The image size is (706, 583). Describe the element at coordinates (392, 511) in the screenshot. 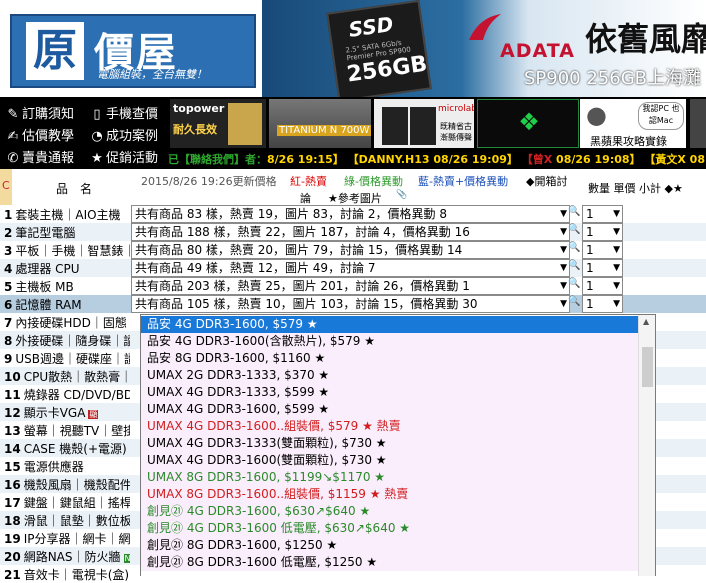

I see `dropdown-option: 創見㉑ 4G DDR3-1600, $630↗$640 ★` at that location.